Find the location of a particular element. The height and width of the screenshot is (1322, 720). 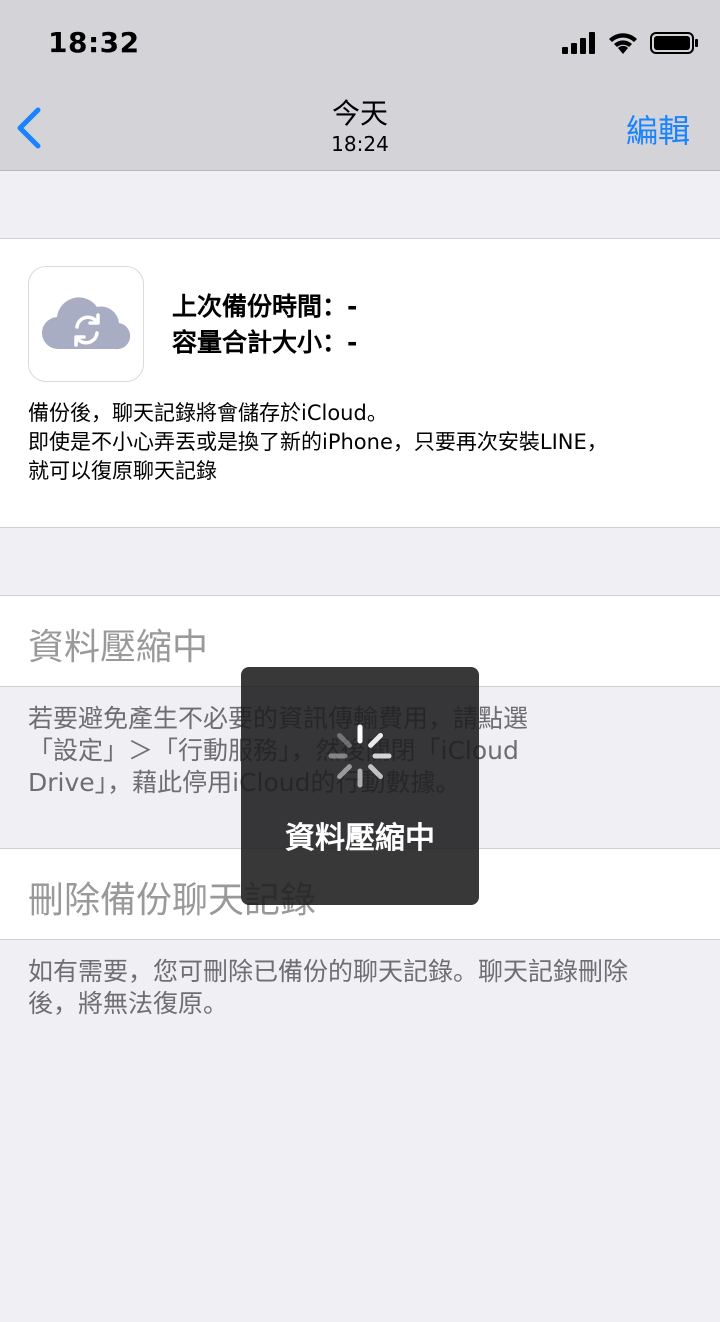

nav-subtitle: 18:24 is located at coordinates (360, 144).